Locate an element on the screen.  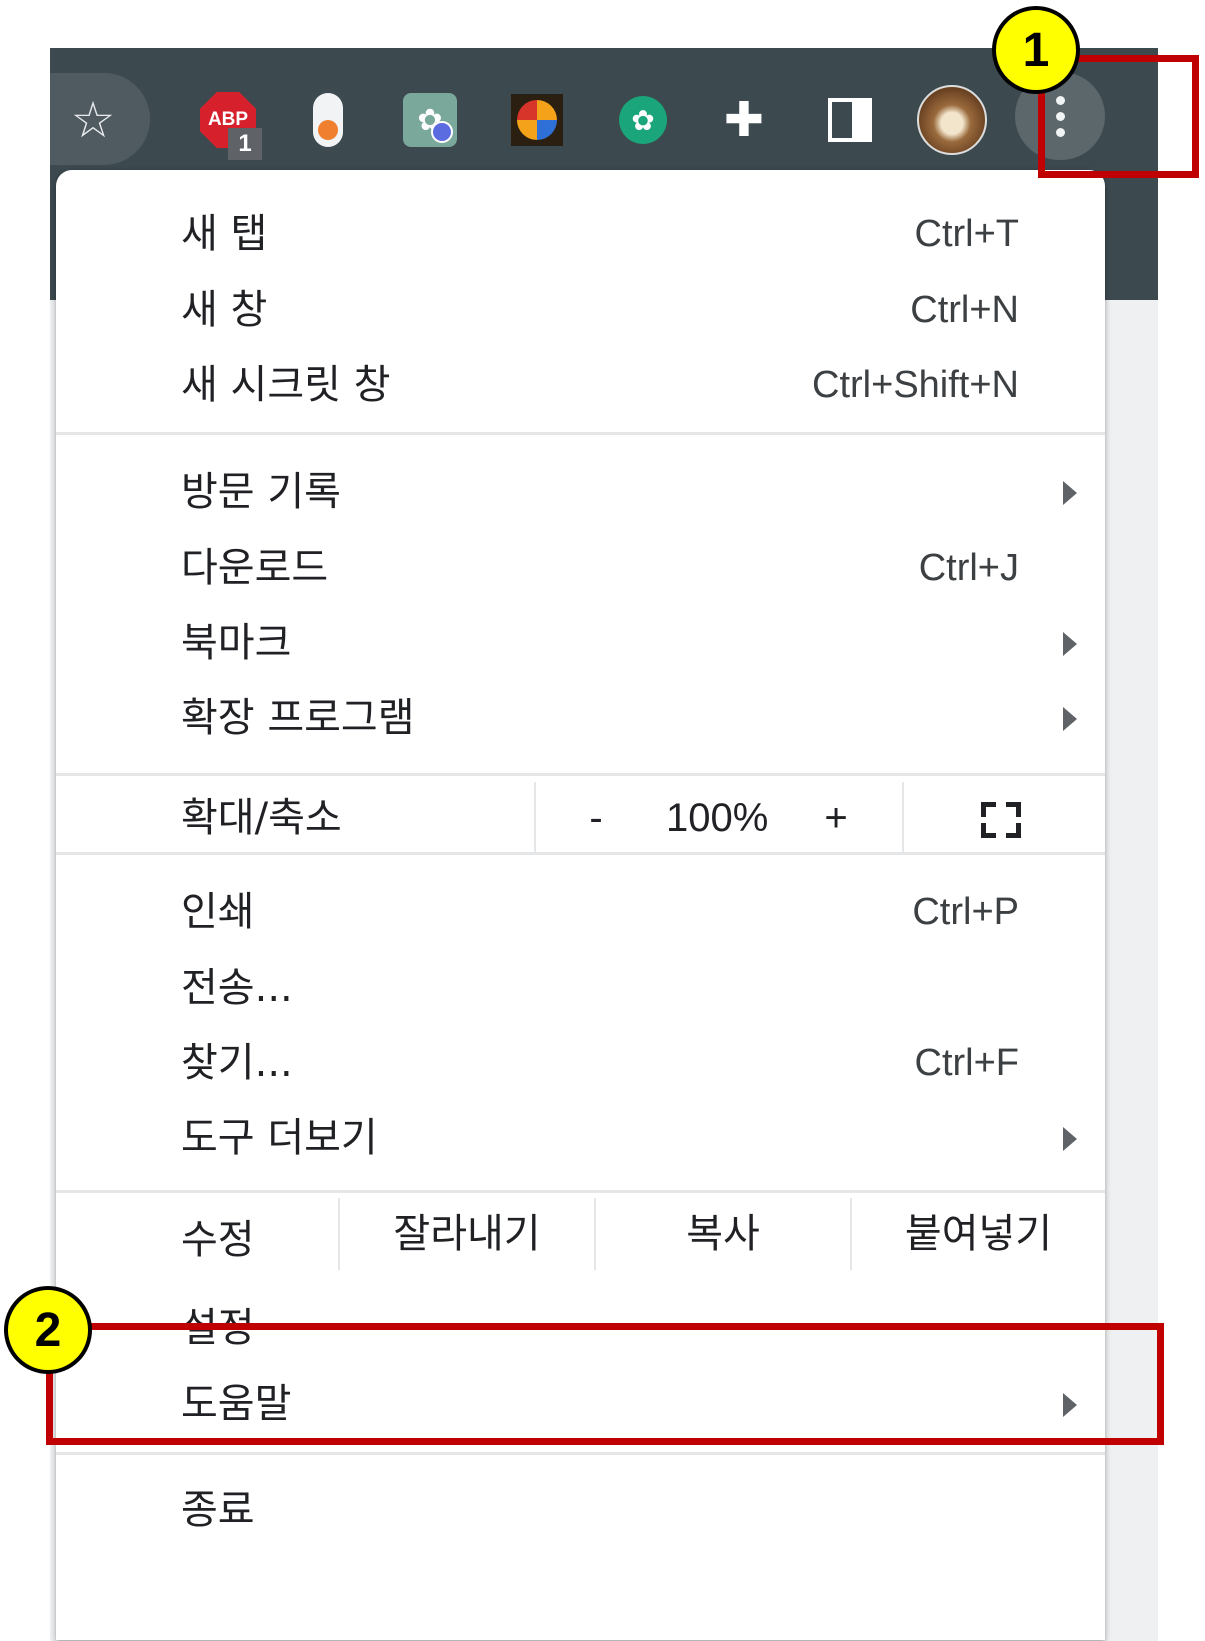
highlight-box-settings is located at coordinates (605, 1384).